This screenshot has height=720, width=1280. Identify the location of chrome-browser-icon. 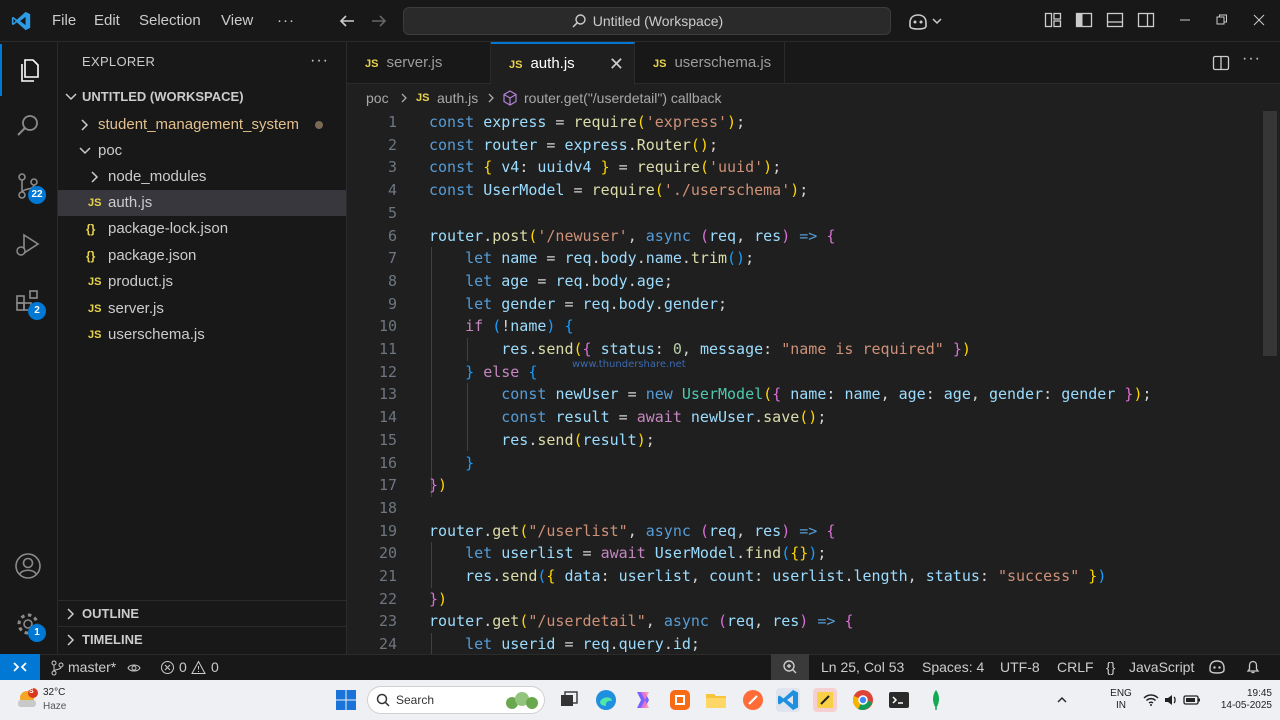
(863, 700).